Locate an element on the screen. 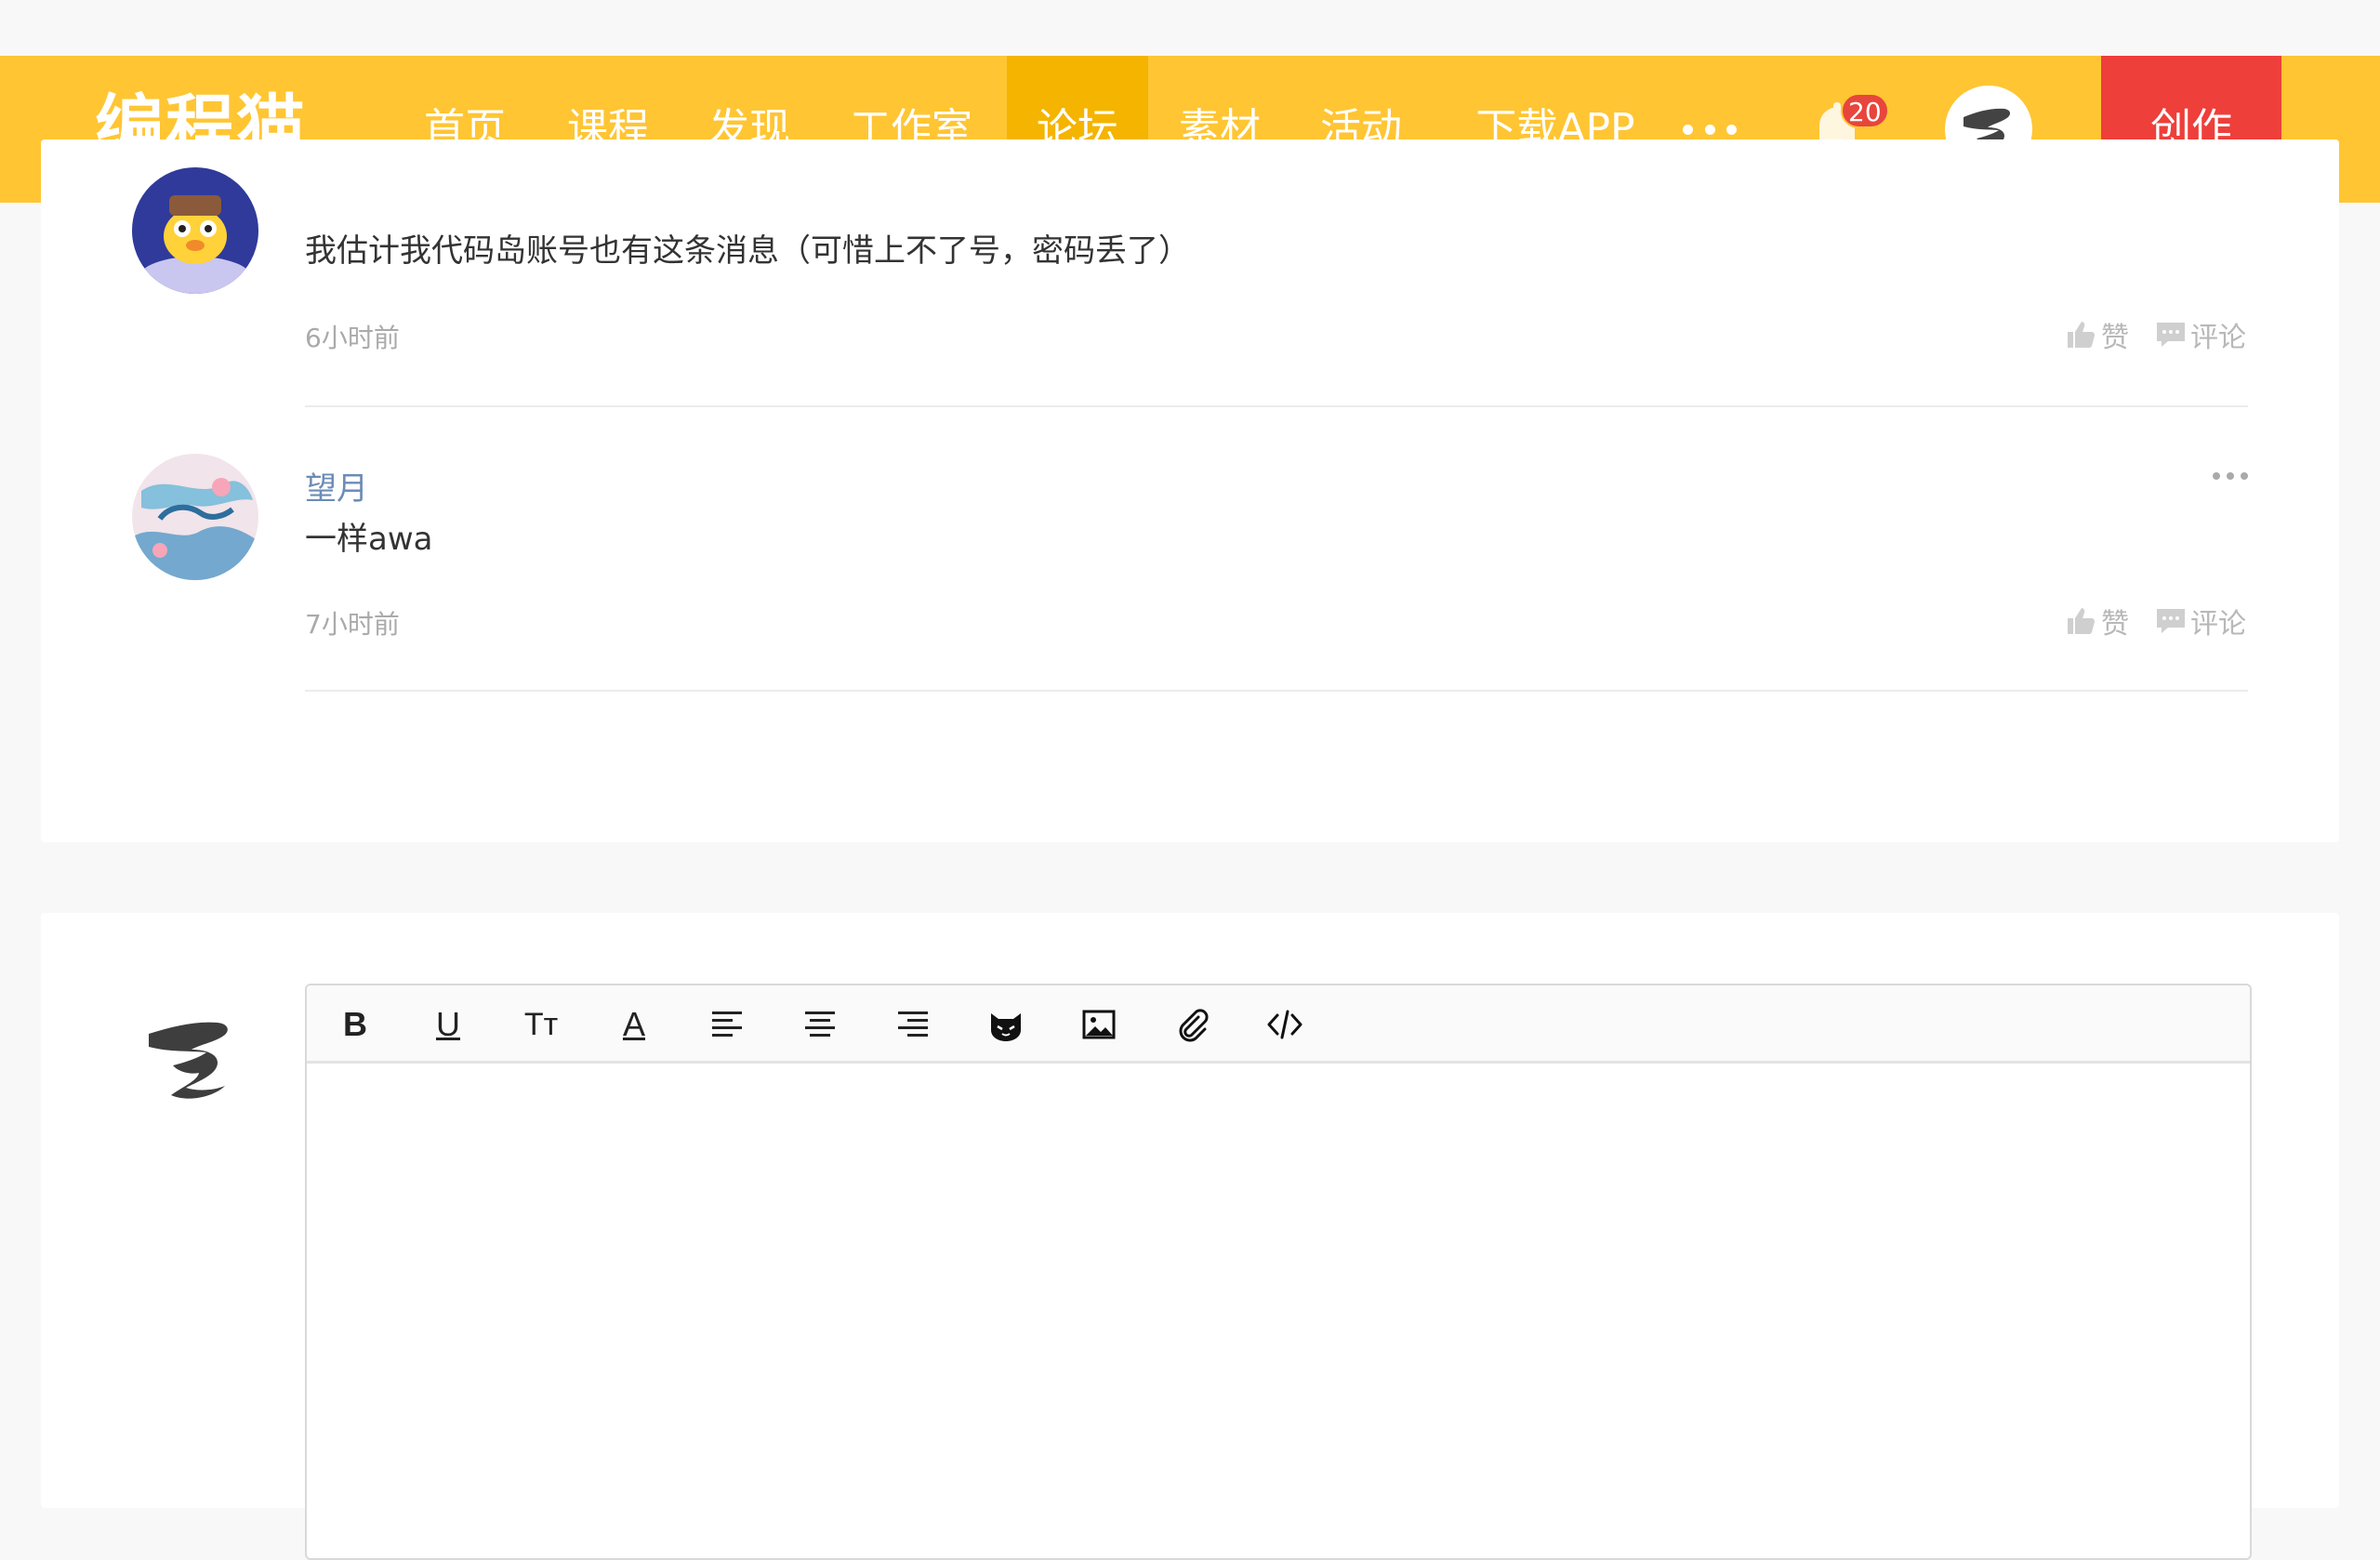  emoji-cat-icon is located at coordinates (1005, 1024).